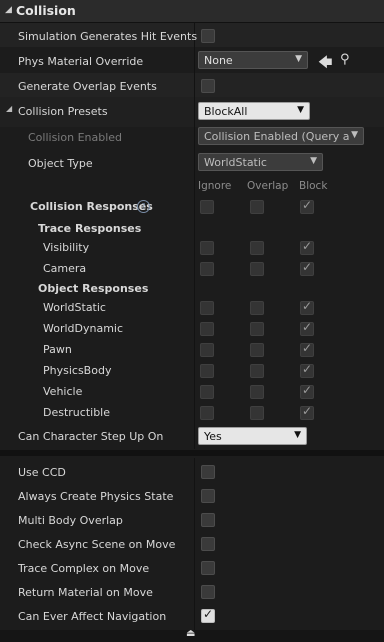 The height and width of the screenshot is (642, 384). What do you see at coordinates (208, 520) in the screenshot?
I see `multi-body-overlap-checkbox` at bounding box center [208, 520].